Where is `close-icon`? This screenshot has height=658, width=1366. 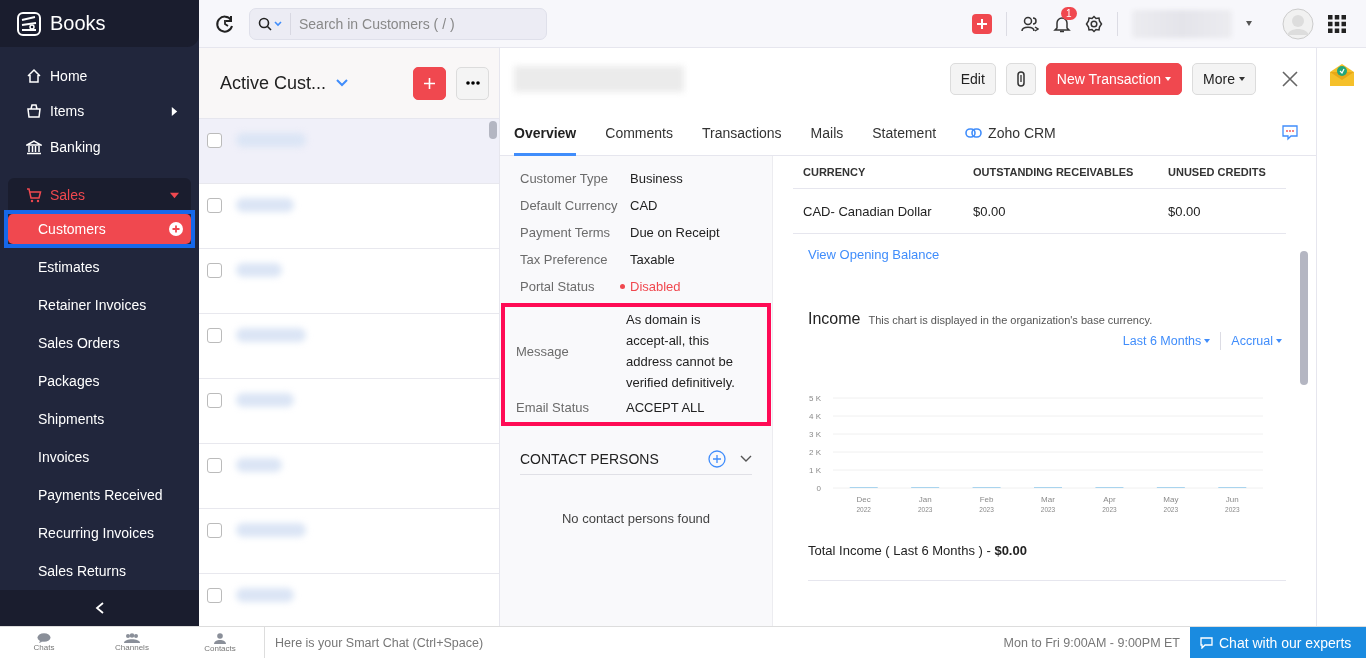
close-icon is located at coordinates (1290, 79).